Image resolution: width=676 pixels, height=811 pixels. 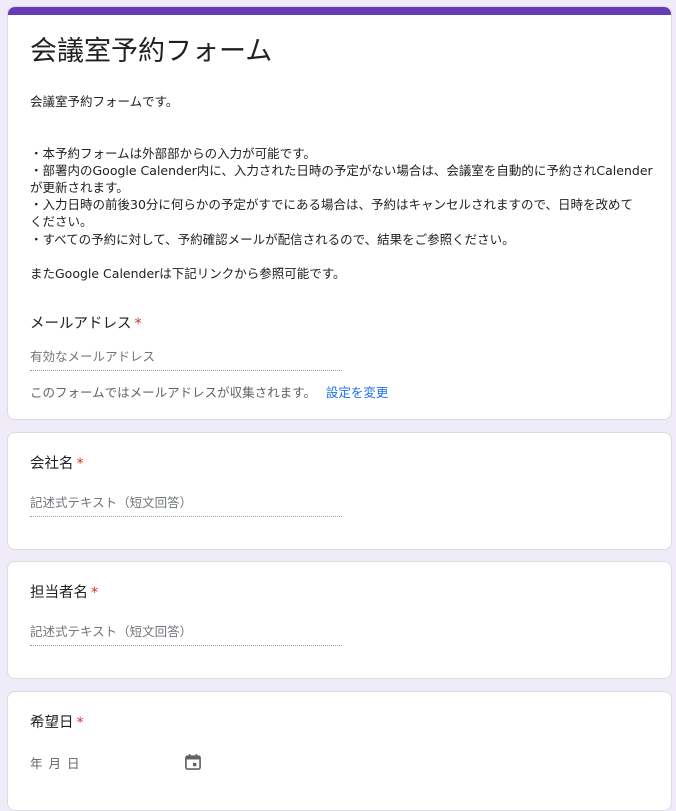 What do you see at coordinates (357, 392) in the screenshot?
I see `change-settings-link: 設定を変更` at bounding box center [357, 392].